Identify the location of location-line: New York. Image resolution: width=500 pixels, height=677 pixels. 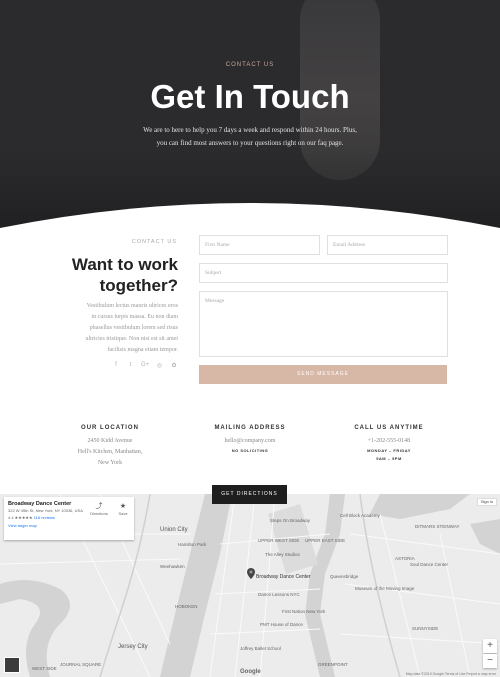
(110, 463).